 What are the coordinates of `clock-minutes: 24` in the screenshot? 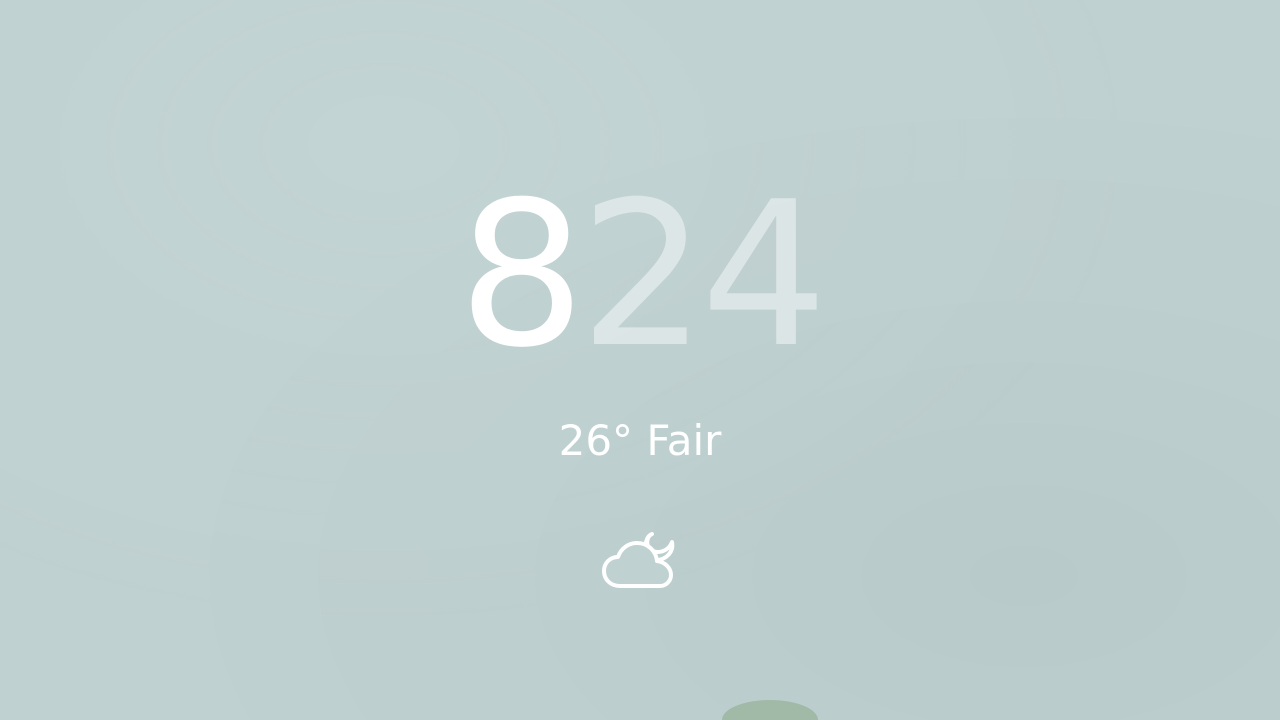 It's located at (703, 275).